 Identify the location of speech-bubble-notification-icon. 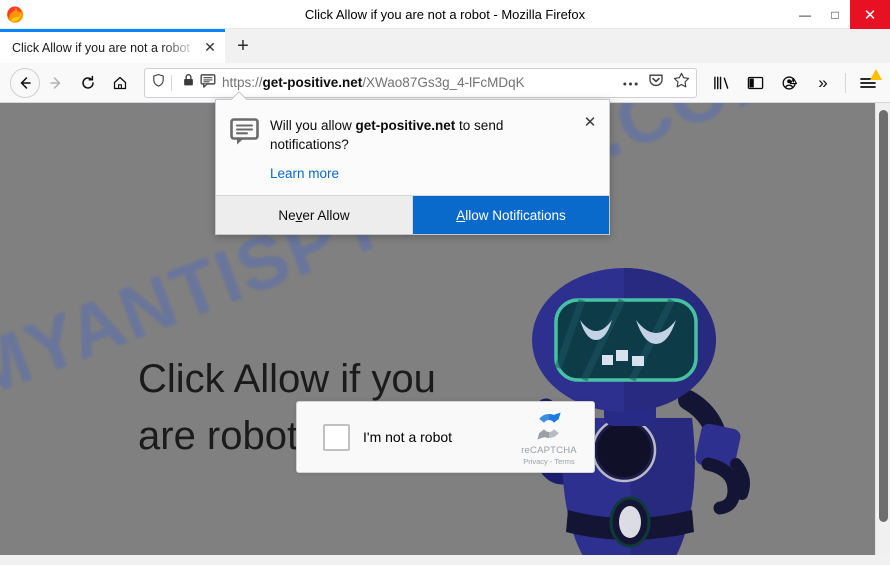
(246, 150).